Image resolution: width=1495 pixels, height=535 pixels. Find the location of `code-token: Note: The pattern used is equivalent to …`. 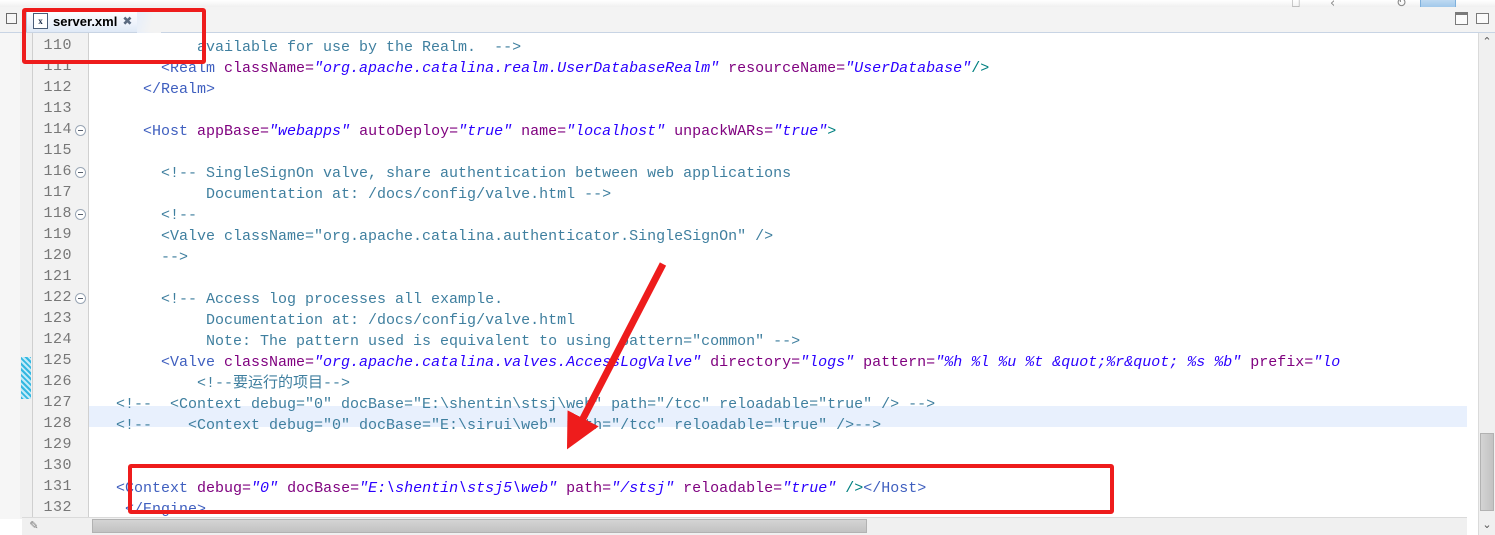

code-token: Note: The pattern used is equivalent to … is located at coordinates (445, 341).